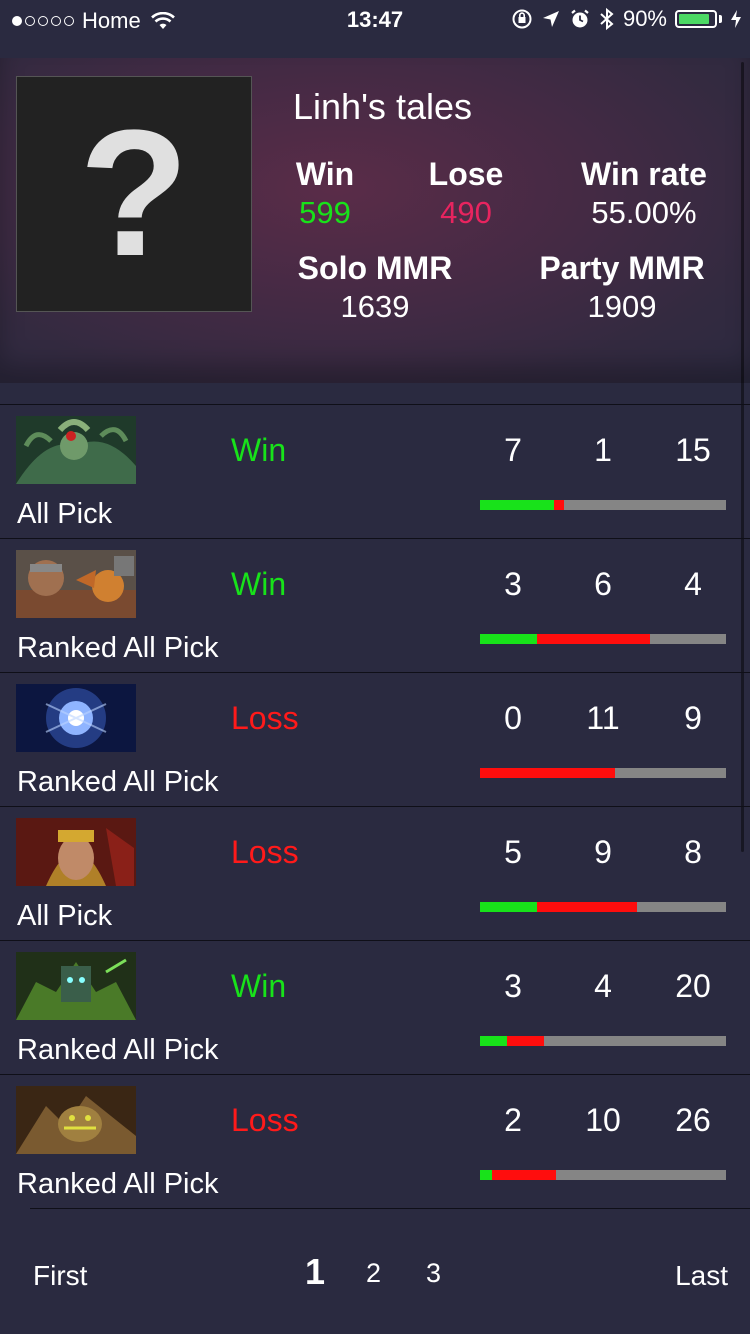  I want to click on charging-icon, so click(736, 19).